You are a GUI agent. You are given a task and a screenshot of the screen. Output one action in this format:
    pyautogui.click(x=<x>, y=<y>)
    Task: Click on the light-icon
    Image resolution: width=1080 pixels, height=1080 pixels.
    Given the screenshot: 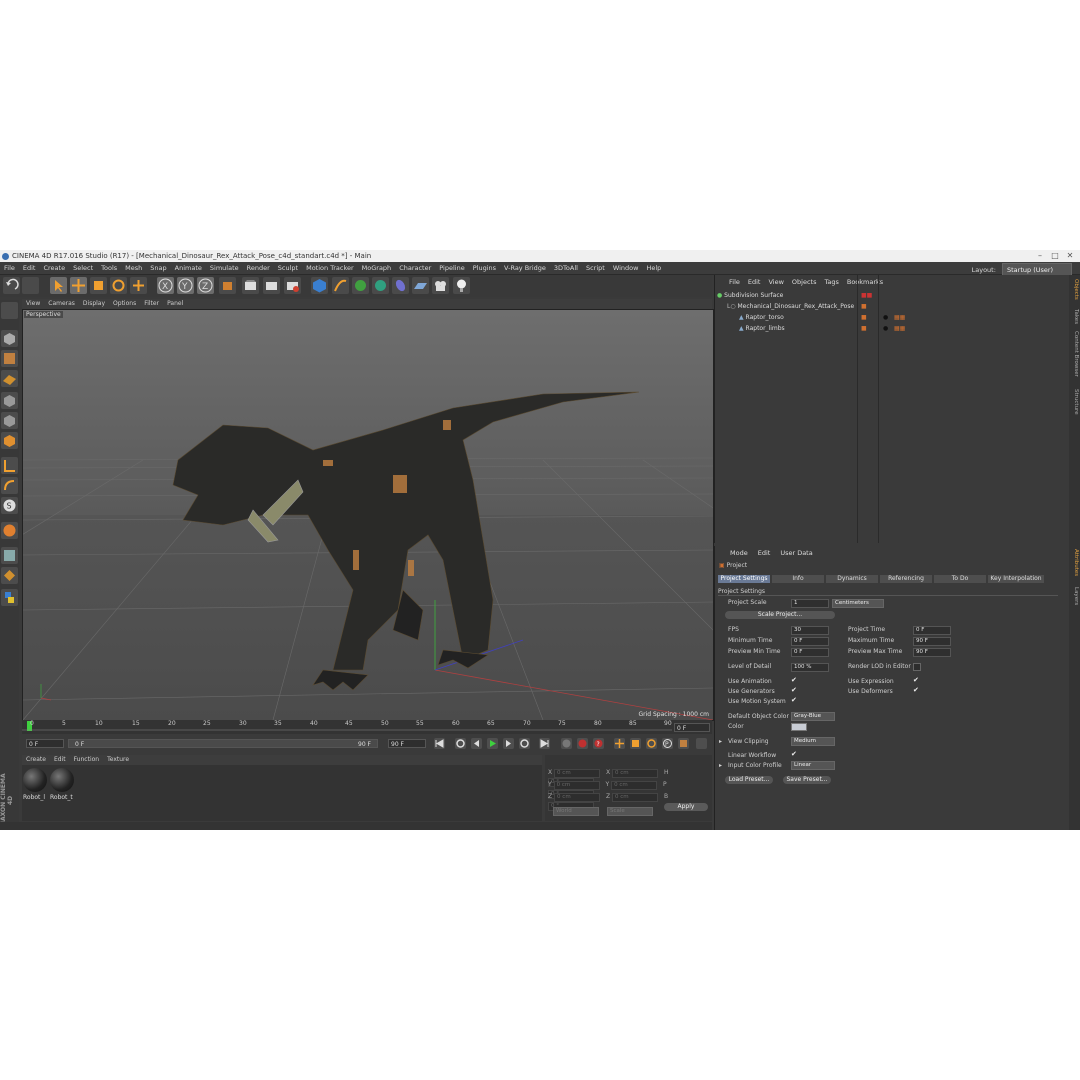 What is the action you would take?
    pyautogui.click(x=461, y=285)
    